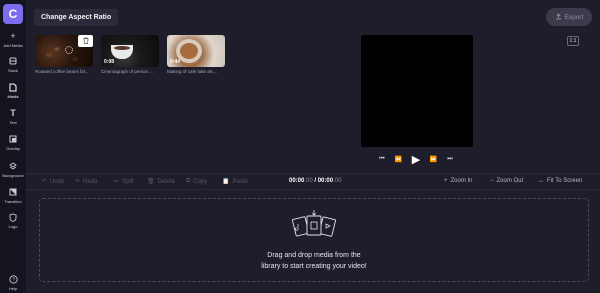 Image resolution: width=600 pixels, height=293 pixels. I want to click on skip-start-icon: ⏮, so click(382, 158).